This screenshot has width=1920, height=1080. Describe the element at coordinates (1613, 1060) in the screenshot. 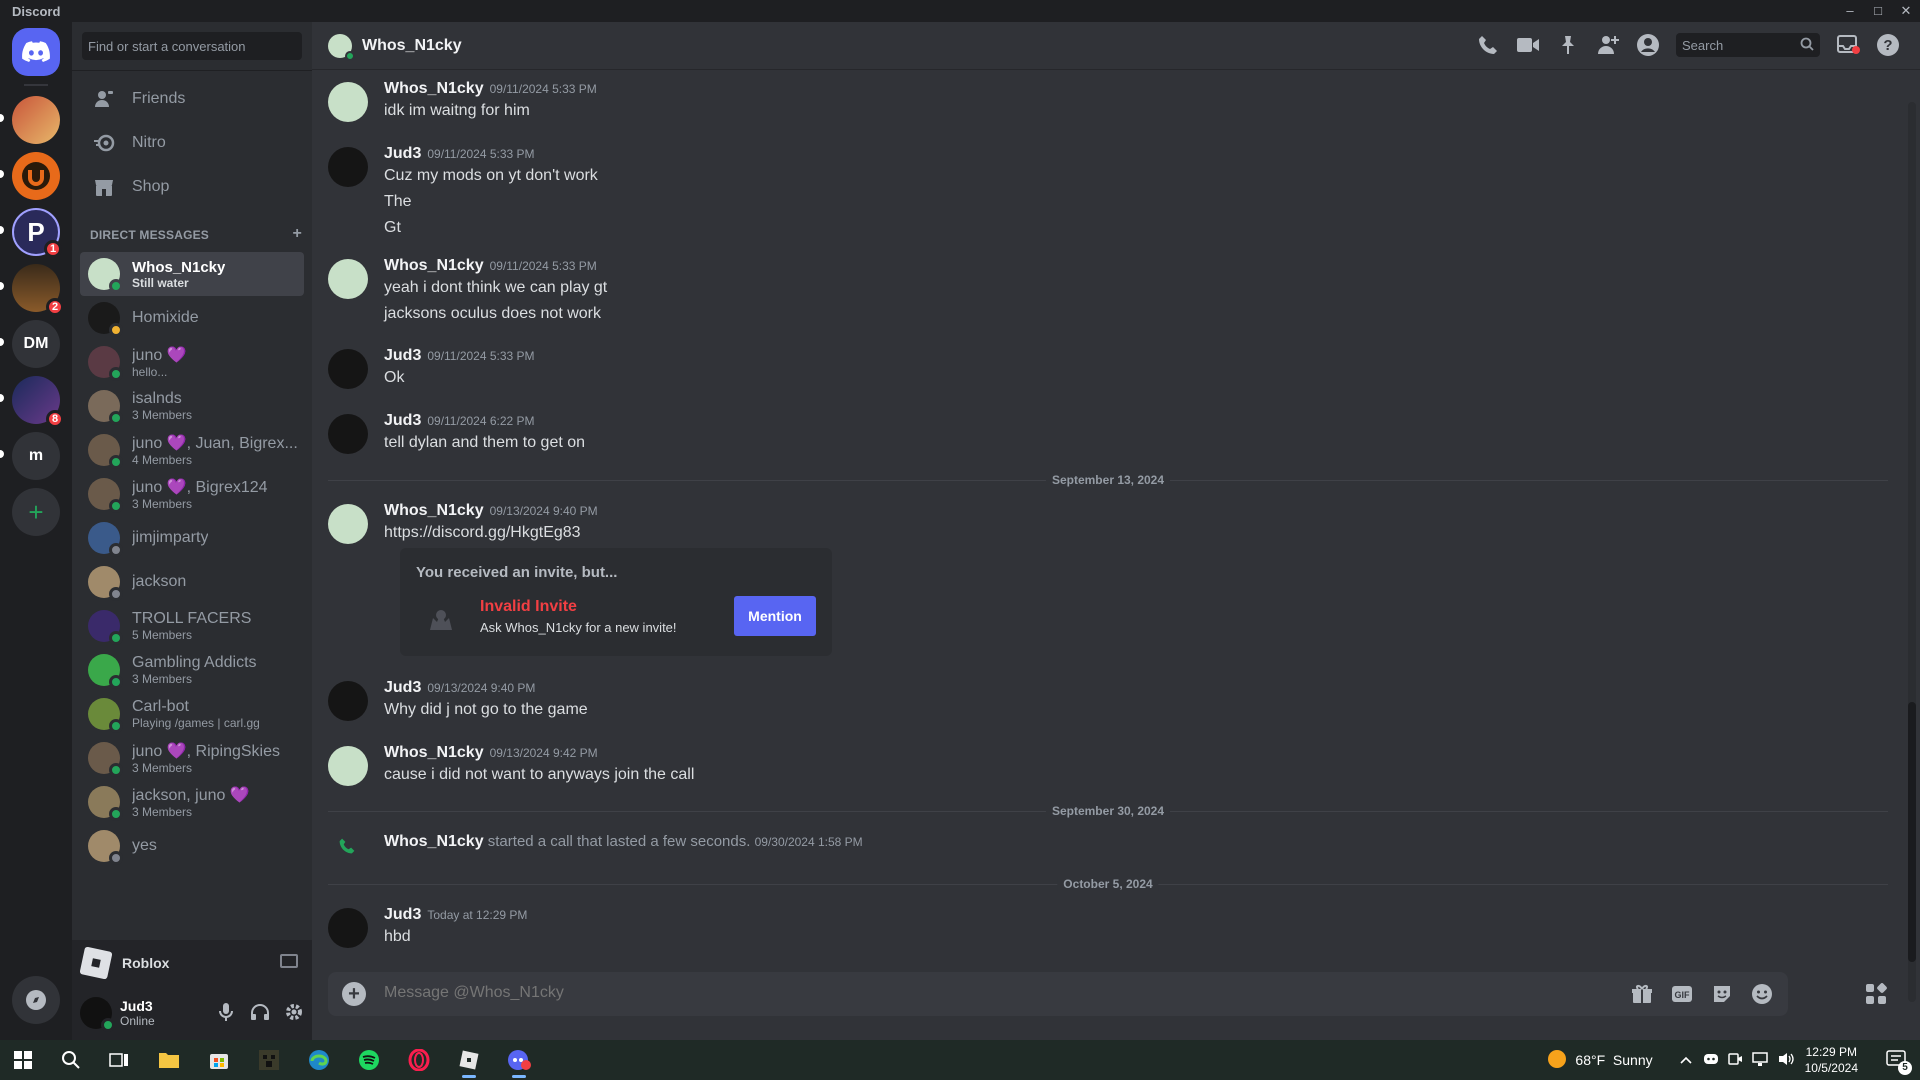

I see `weather-text: 68°F Sunny` at that location.